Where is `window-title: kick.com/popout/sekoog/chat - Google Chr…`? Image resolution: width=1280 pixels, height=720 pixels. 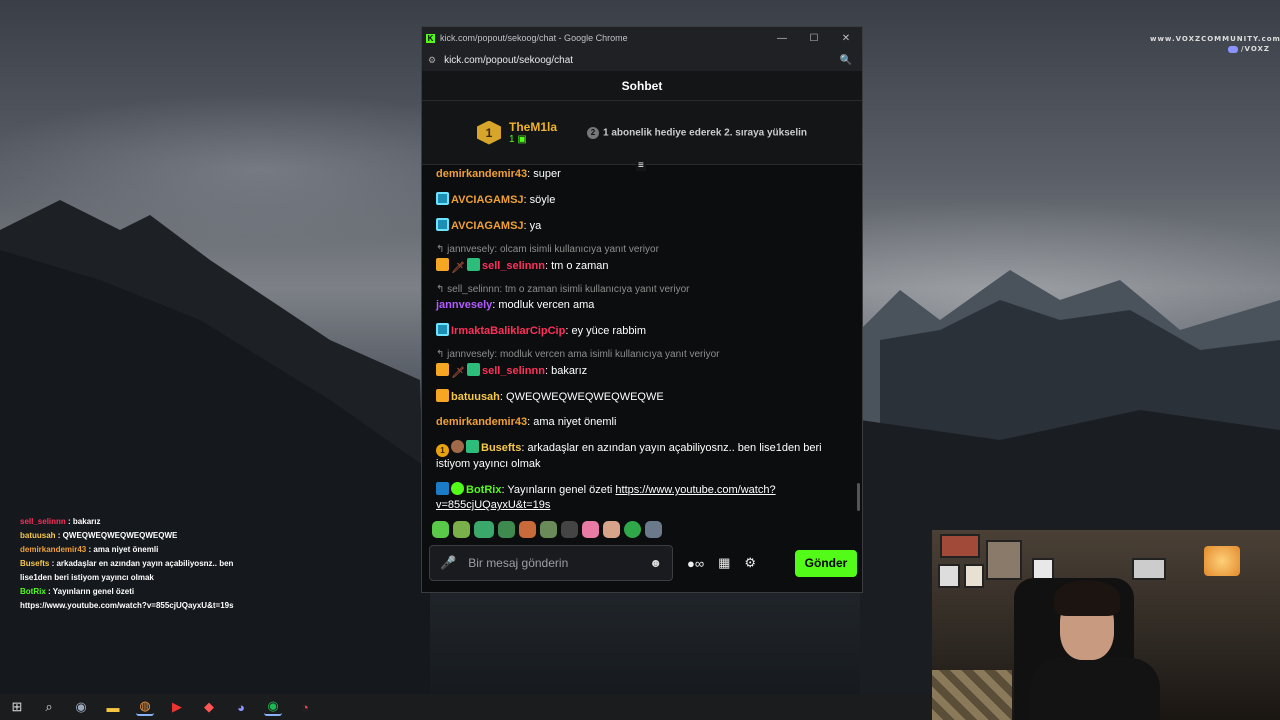 window-title: kick.com/popout/sekoog/chat - Google Chr… is located at coordinates (534, 38).